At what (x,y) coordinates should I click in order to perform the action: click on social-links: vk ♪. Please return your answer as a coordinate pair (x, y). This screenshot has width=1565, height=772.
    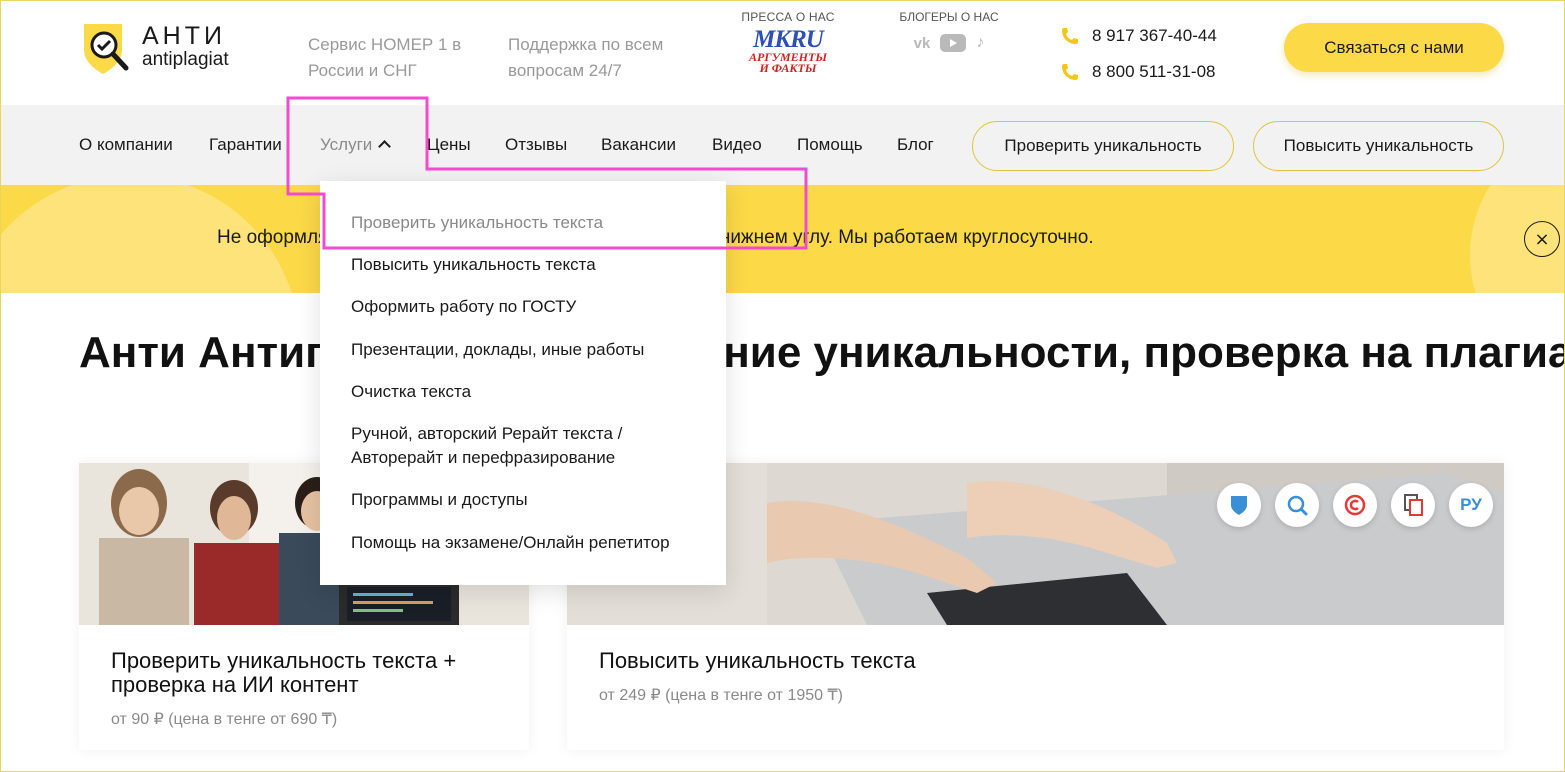
    Looking at the image, I should click on (949, 43).